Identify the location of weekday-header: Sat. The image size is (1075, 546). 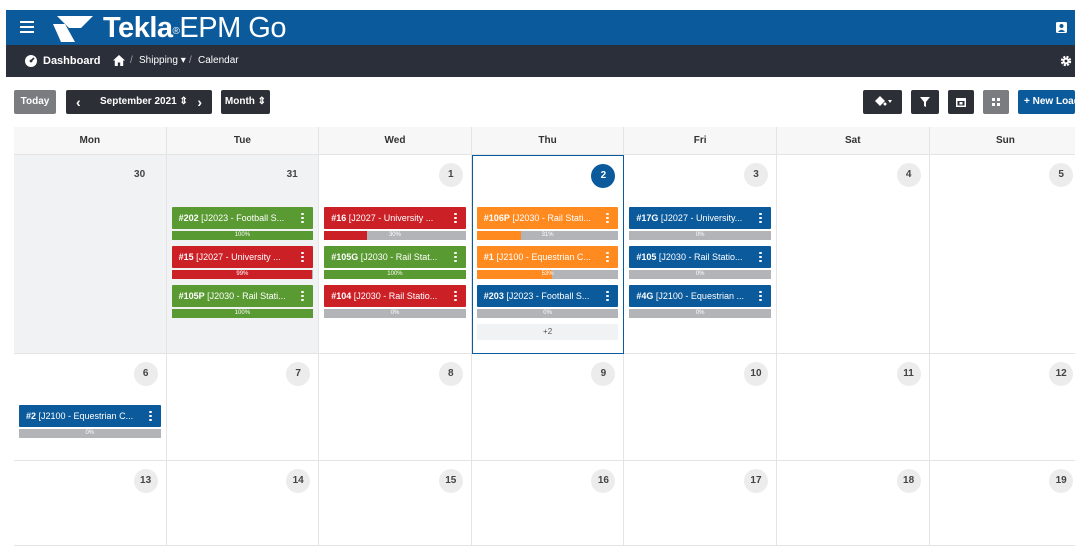
(853, 141).